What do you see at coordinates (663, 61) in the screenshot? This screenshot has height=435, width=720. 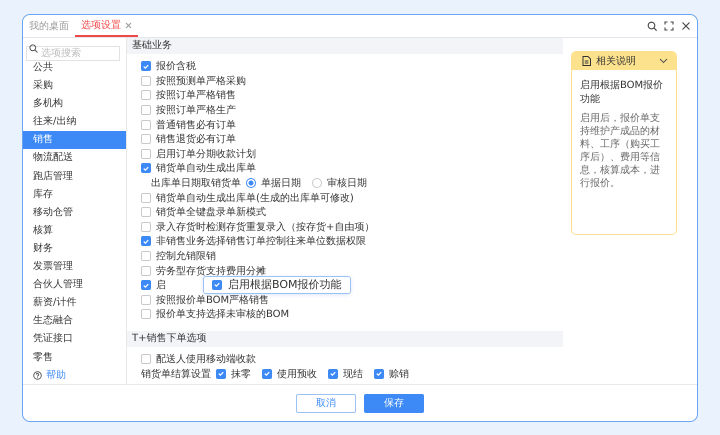 I see `chevron-icon` at bounding box center [663, 61].